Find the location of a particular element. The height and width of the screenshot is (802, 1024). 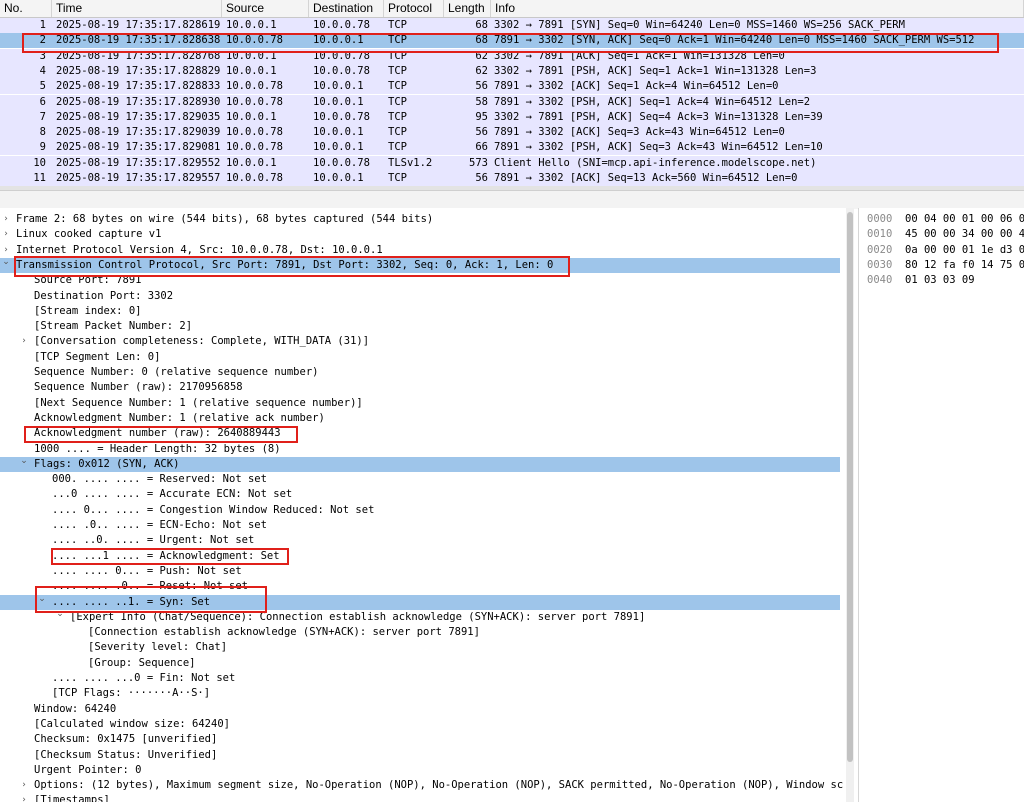

detail-row: [TCP Segment Len: 0] is located at coordinates (420, 357).